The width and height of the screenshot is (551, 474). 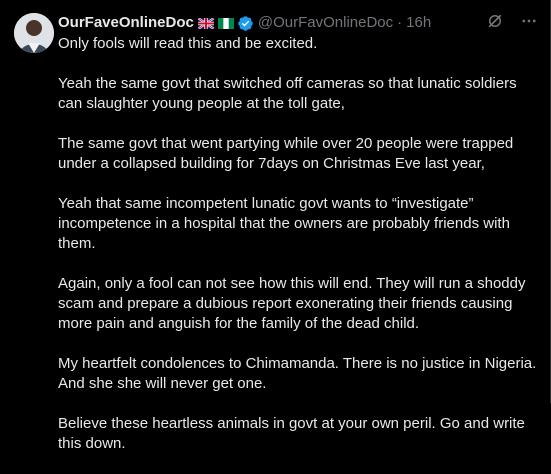 I want to click on tweet-header: OurFaveOnlineDoc @OurFavOnlineDoc · 16h, so click(x=298, y=23).